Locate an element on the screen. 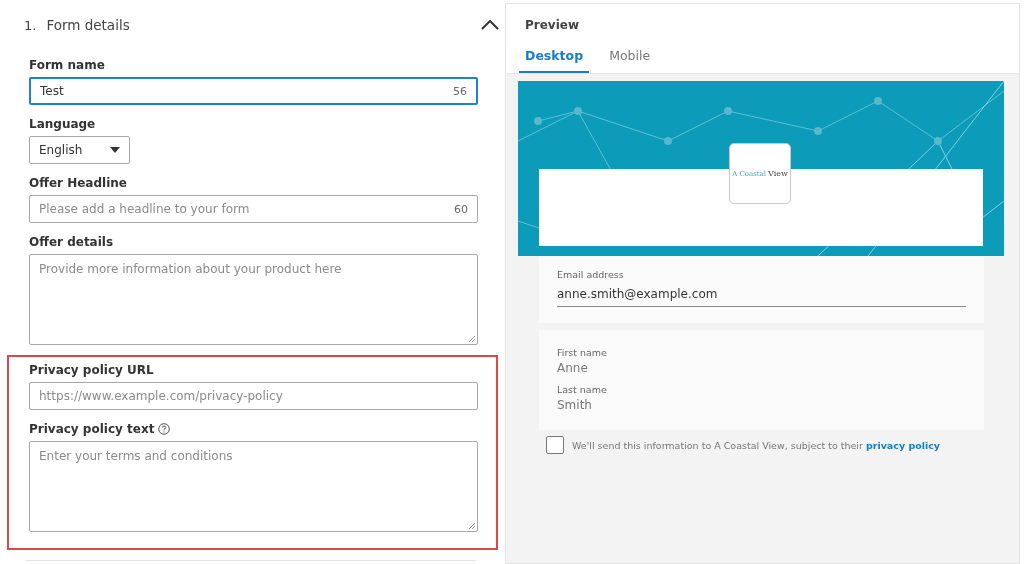  field-label: First name is located at coordinates (582, 352).